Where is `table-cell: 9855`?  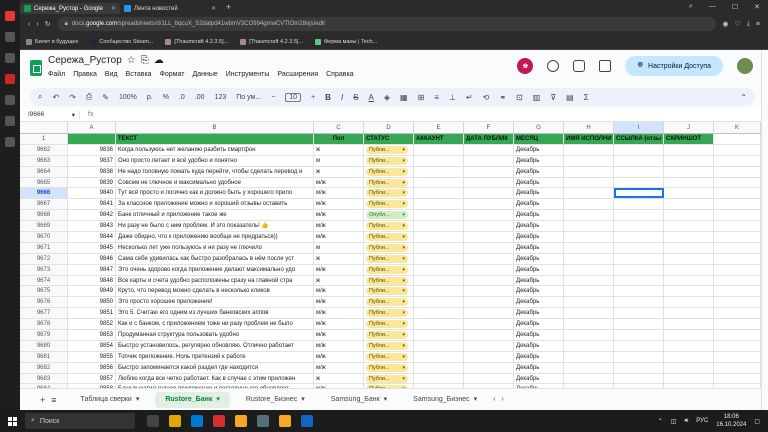 table-cell: 9855 is located at coordinates (92, 356).